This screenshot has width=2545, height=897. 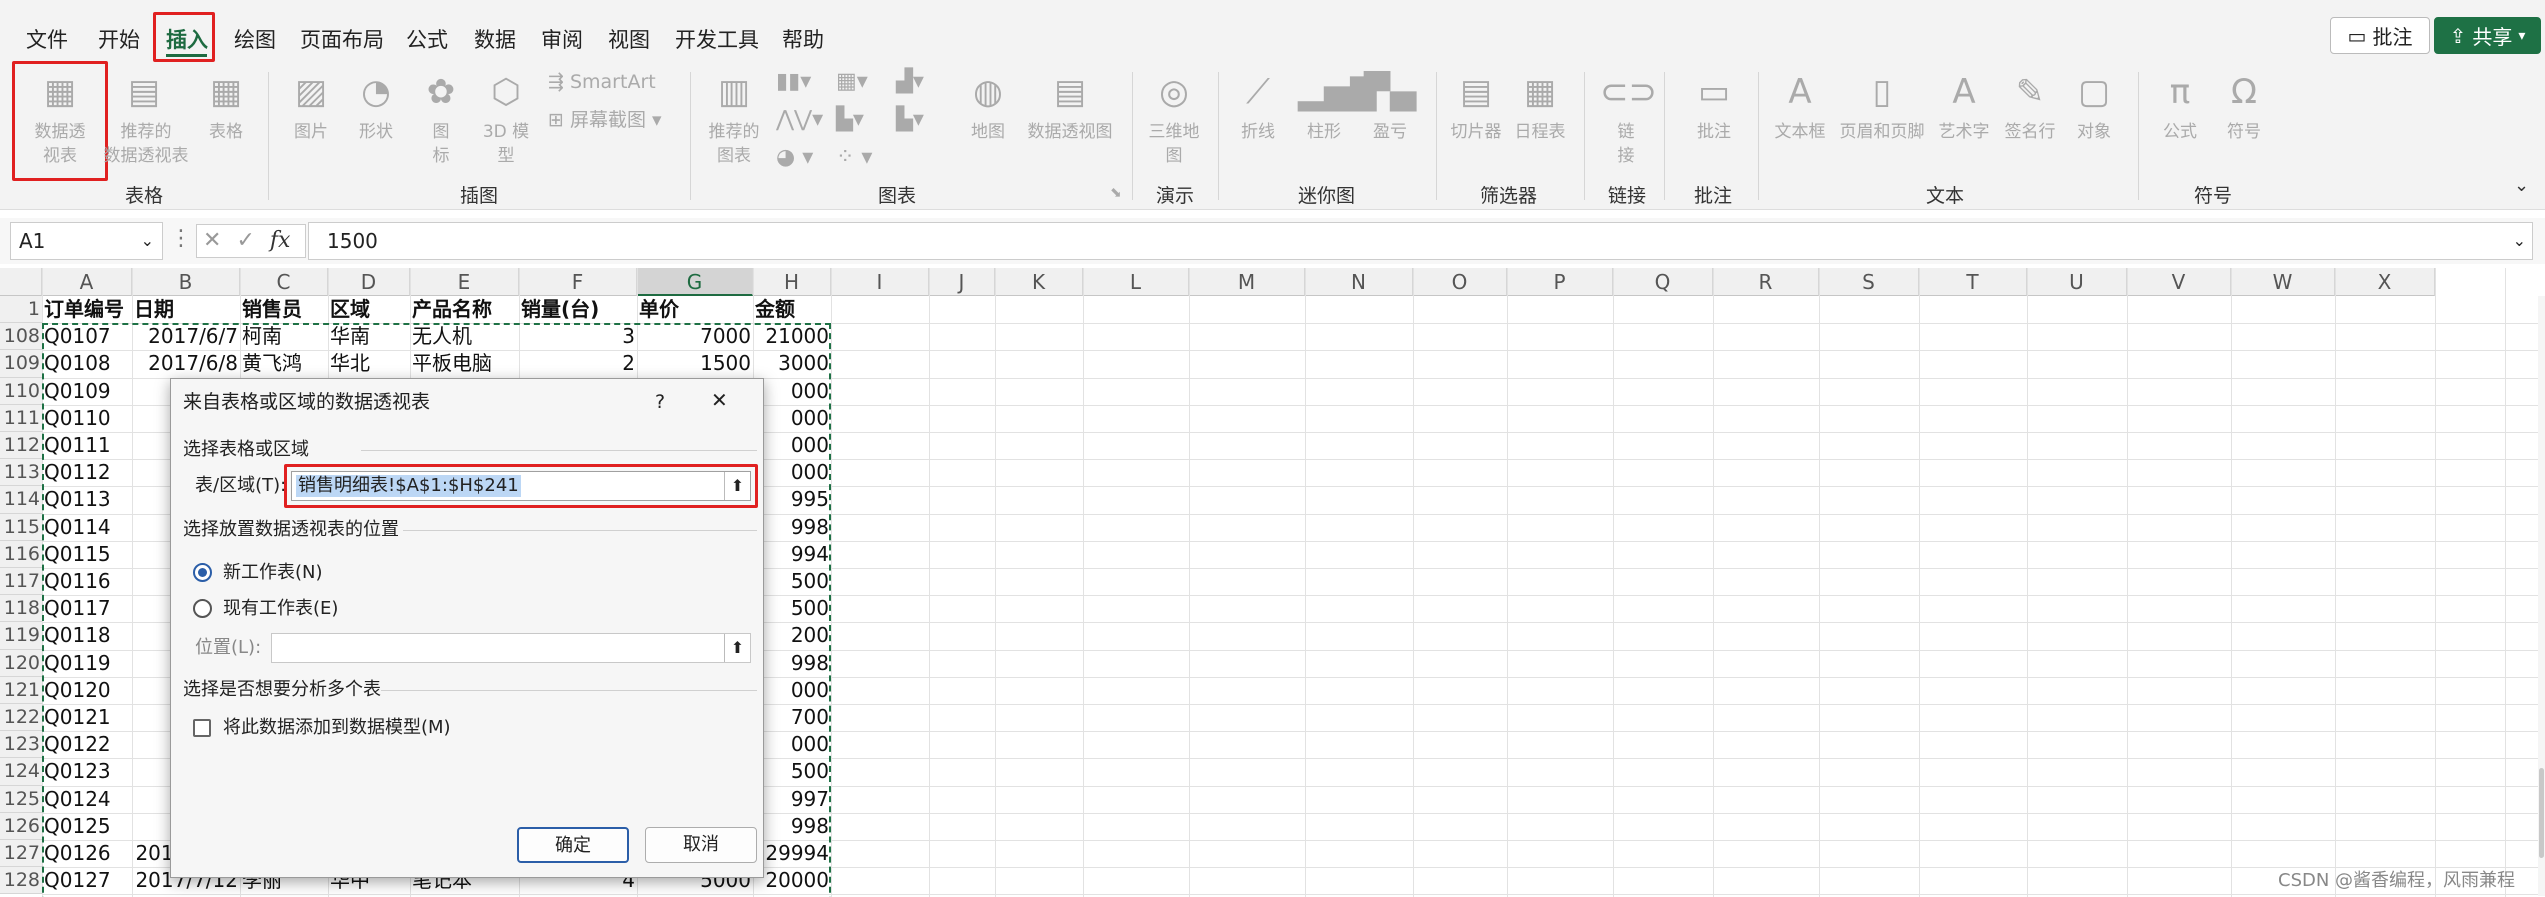 I want to click on enter-icon: ✓, so click(x=245, y=240).